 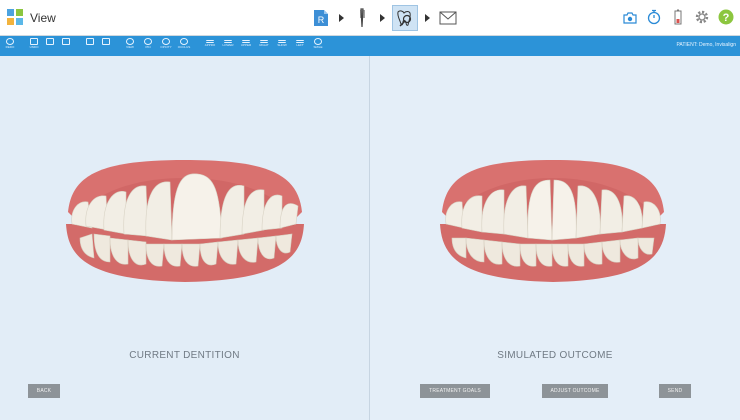 I want to click on records-step: R, so click(x=321, y=18).